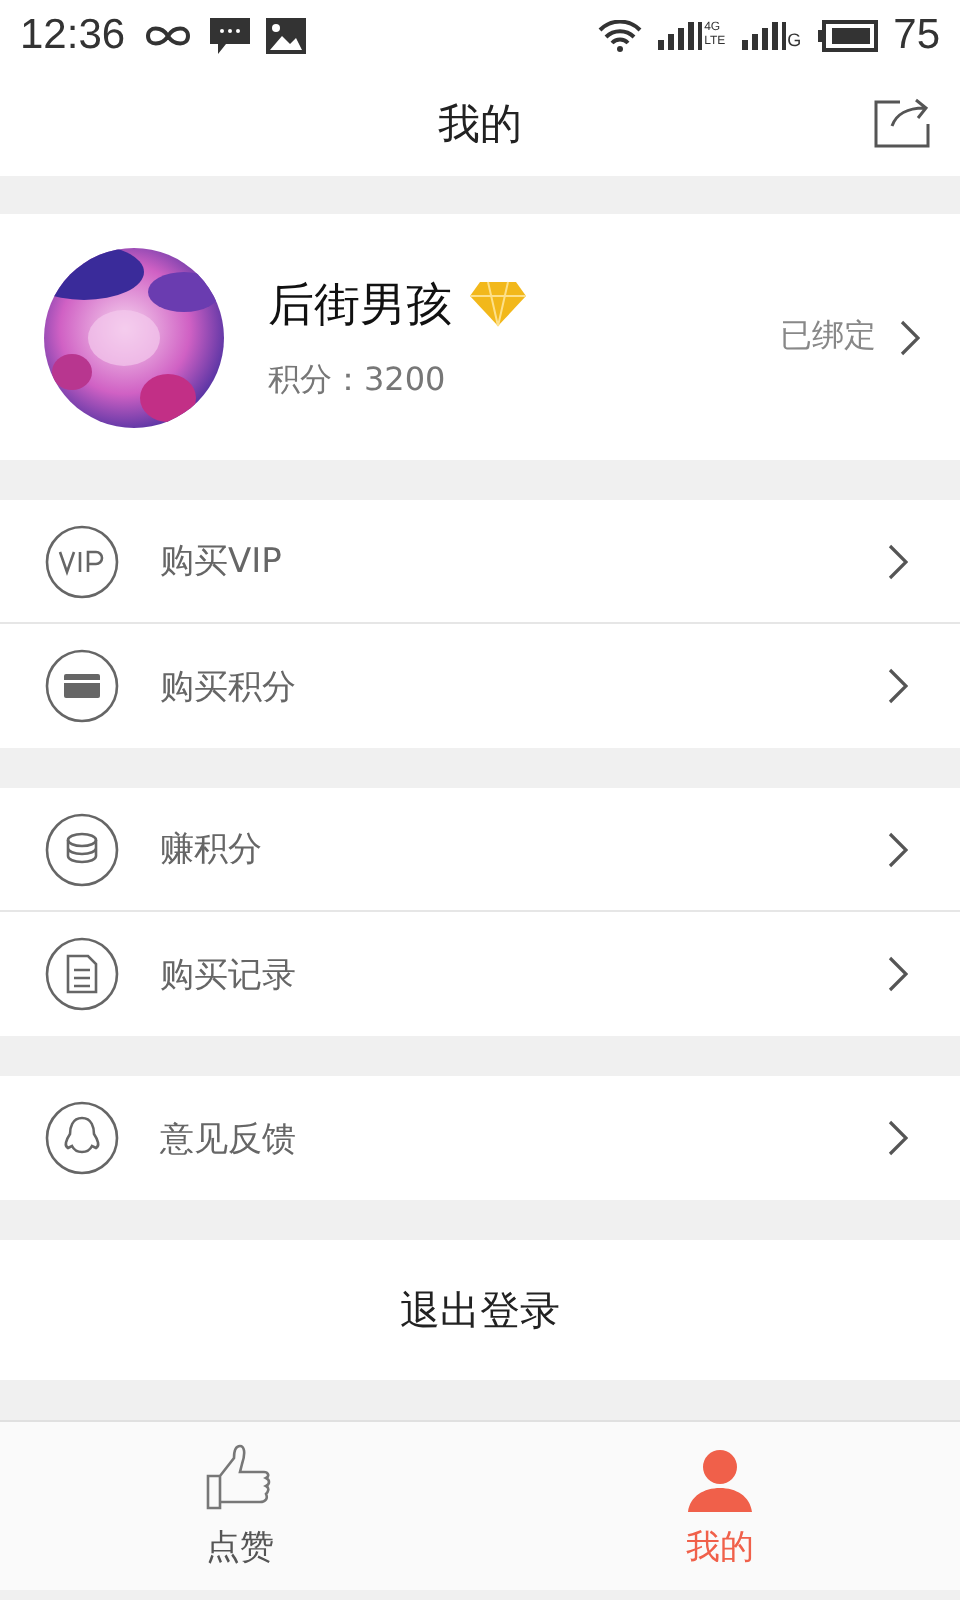 Image resolution: width=960 pixels, height=1600 pixels. I want to click on card-icon, so click(82, 686).